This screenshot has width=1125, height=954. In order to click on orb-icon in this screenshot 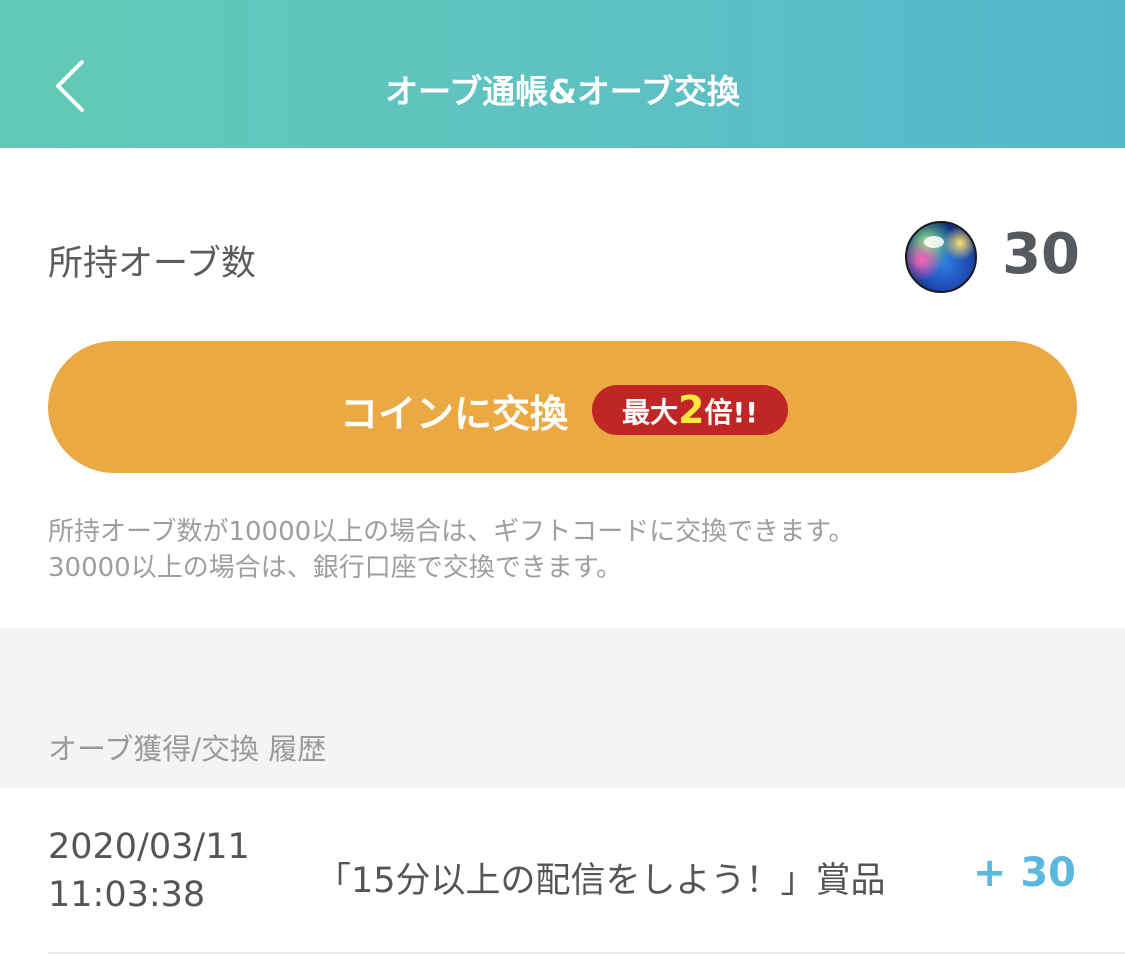, I will do `click(941, 257)`.